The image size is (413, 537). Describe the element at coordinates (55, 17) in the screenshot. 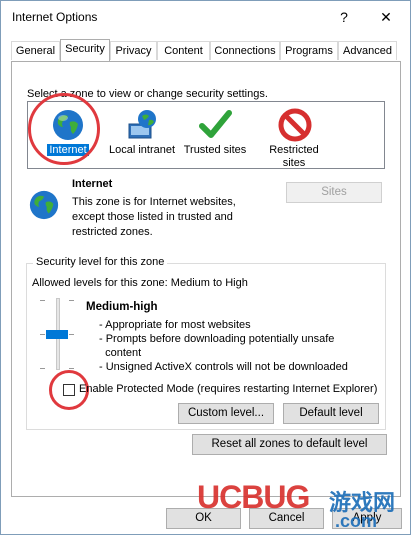

I see `window-title: Internet Options` at that location.